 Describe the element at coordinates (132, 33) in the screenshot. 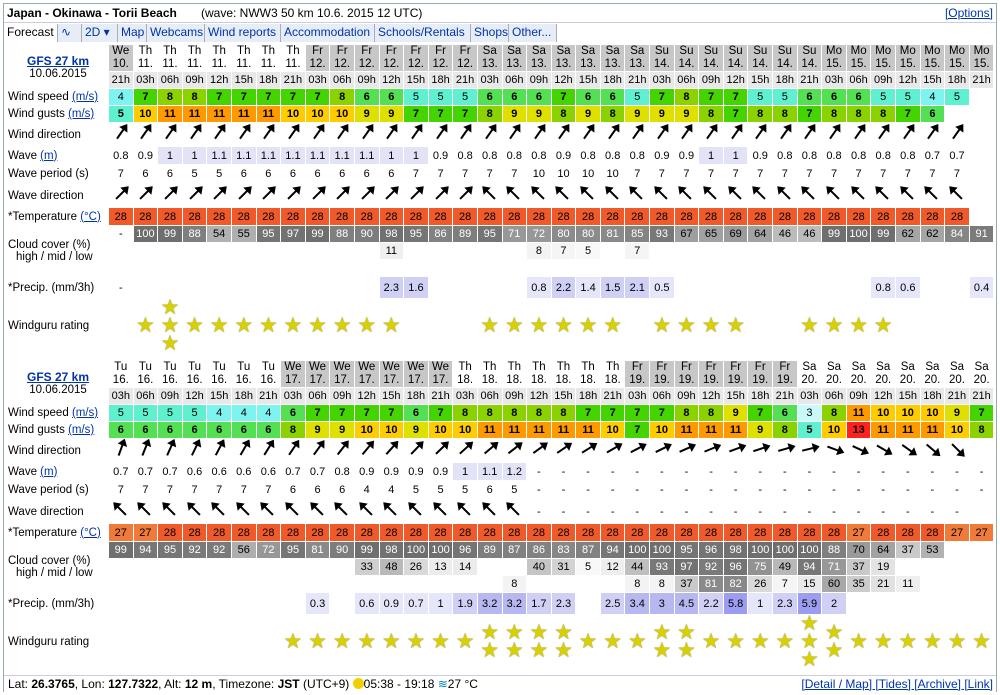

I see `menu-item-3: Map` at that location.